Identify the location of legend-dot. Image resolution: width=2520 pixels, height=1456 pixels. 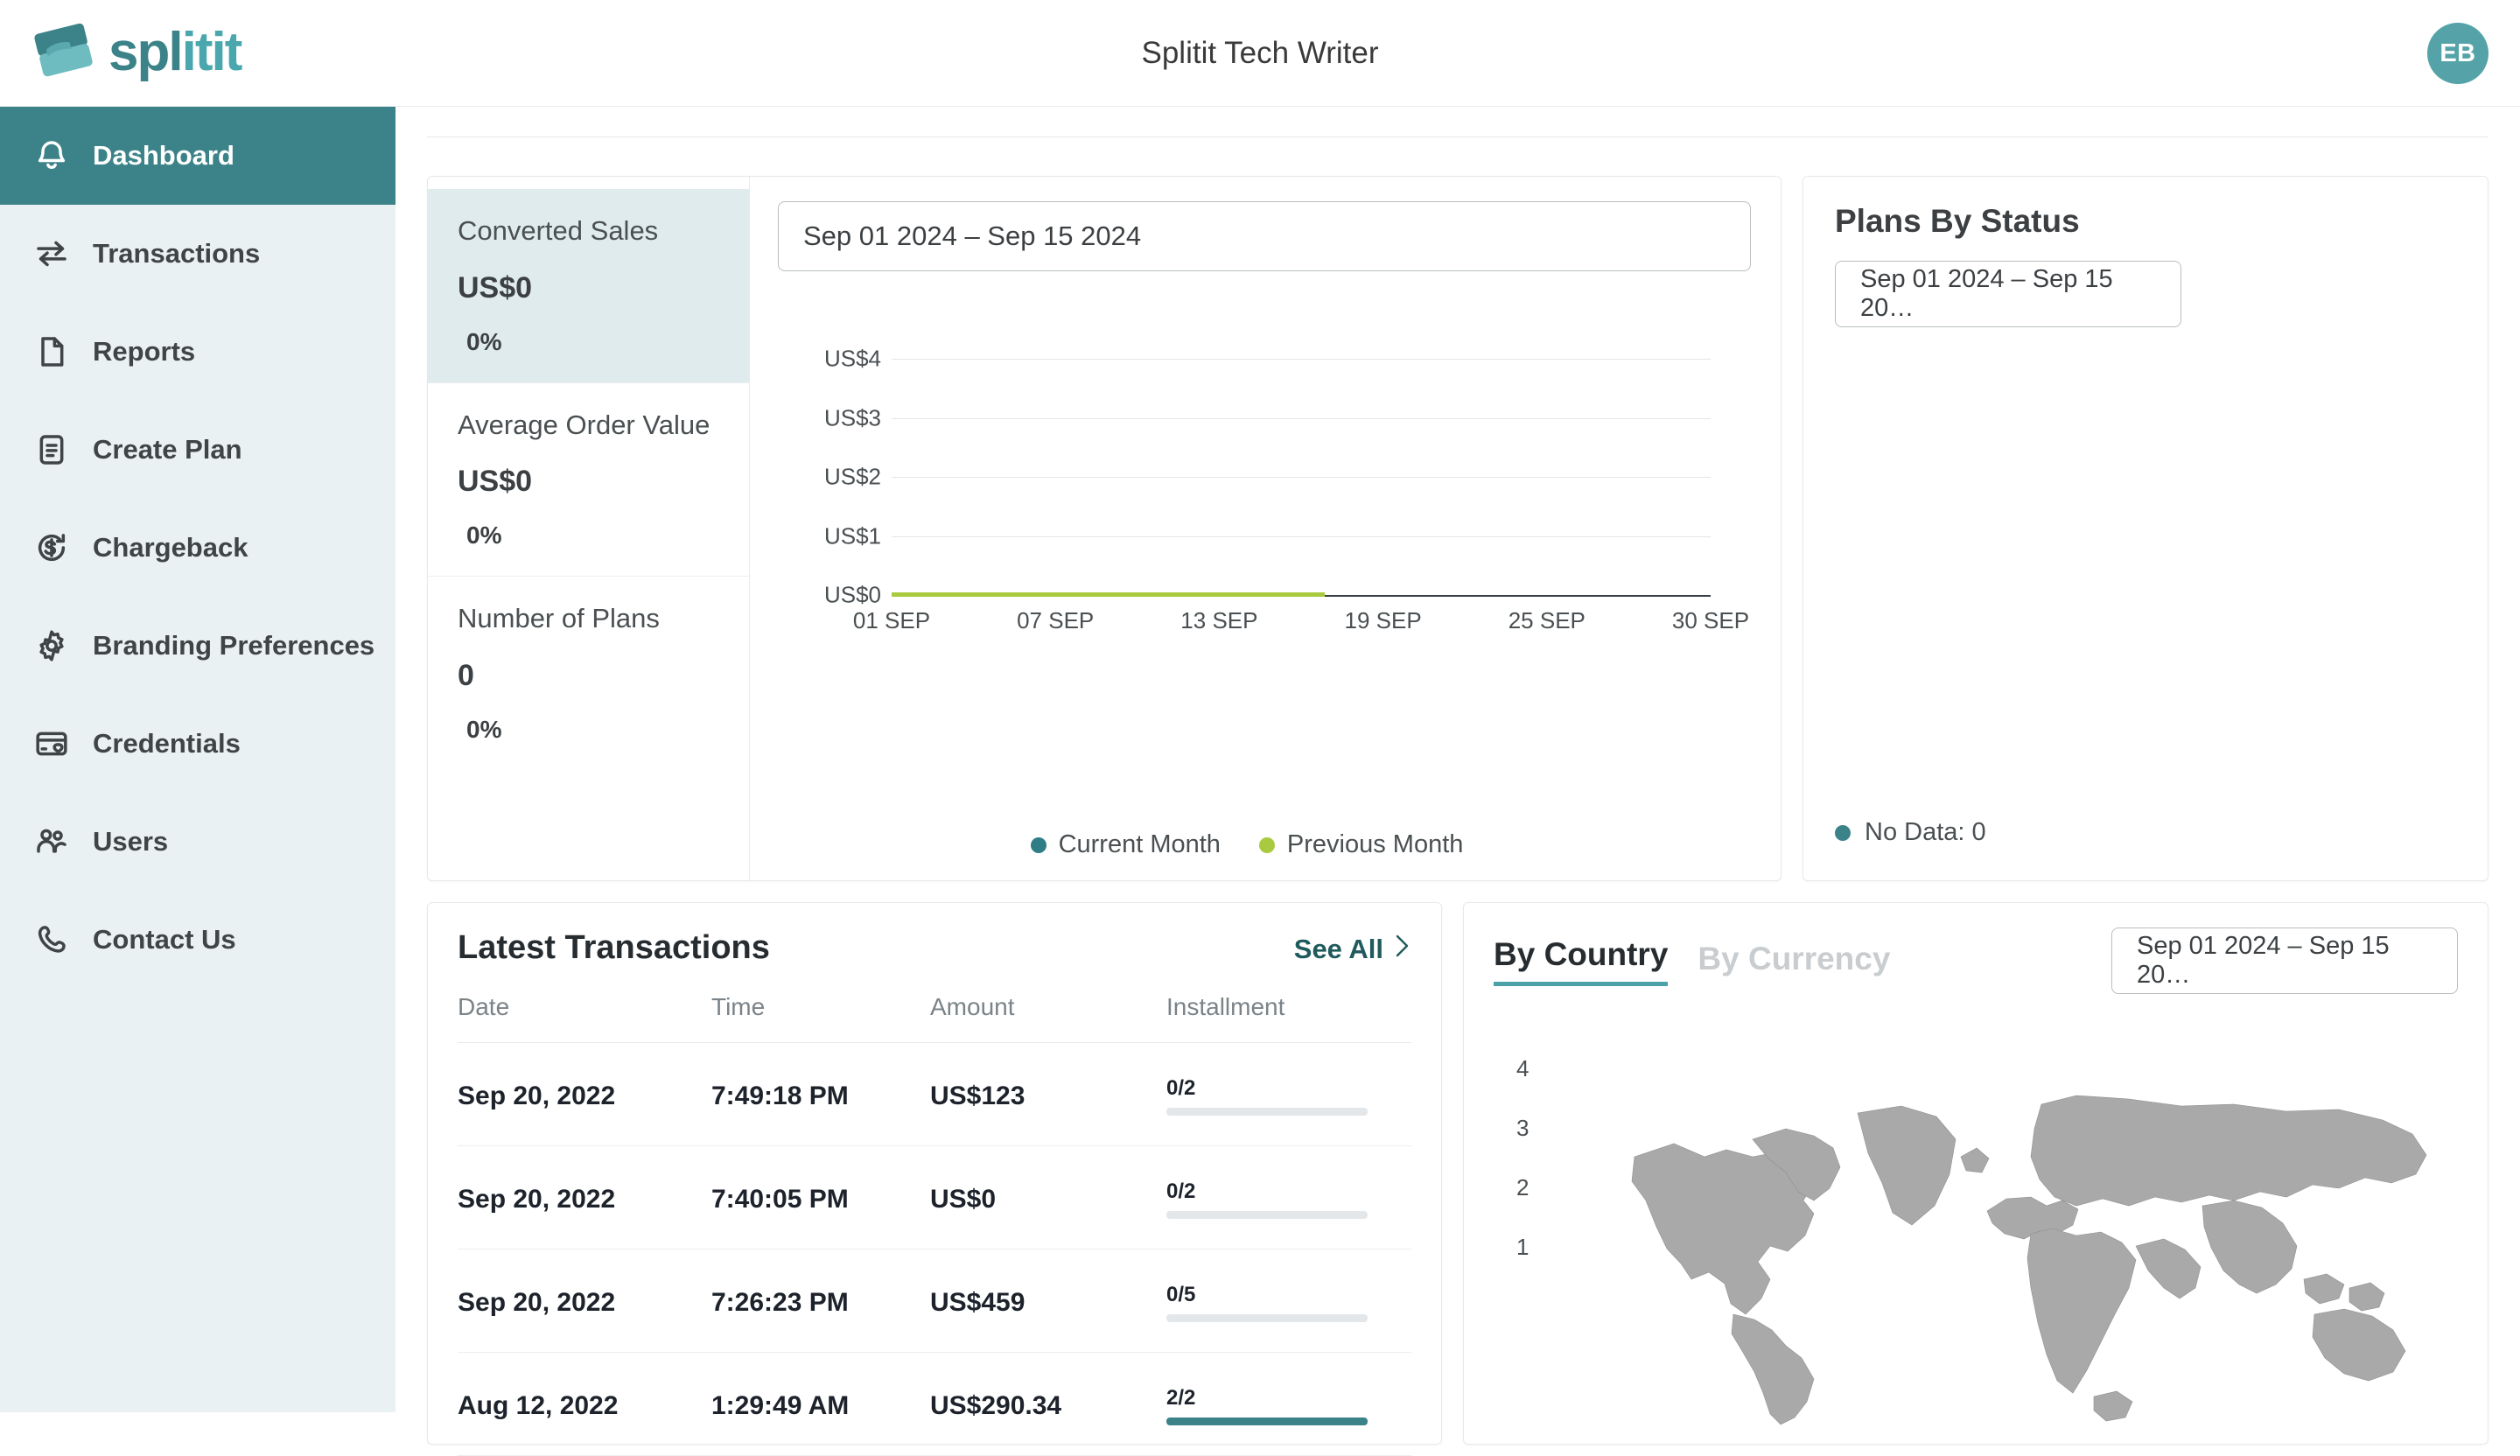
(1038, 844).